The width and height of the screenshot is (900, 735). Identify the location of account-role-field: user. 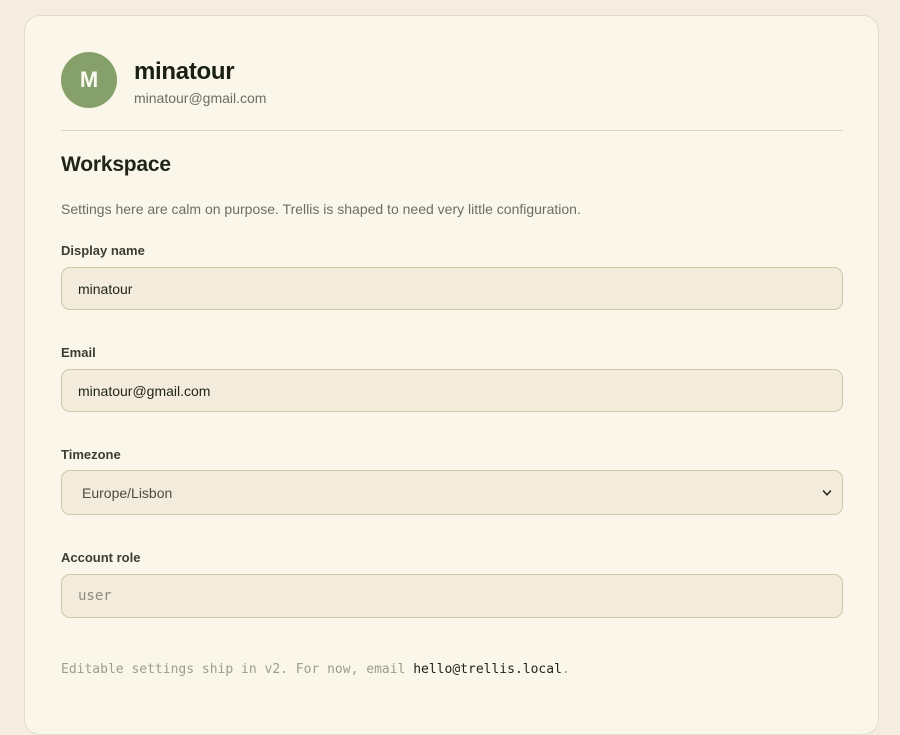
(452, 596).